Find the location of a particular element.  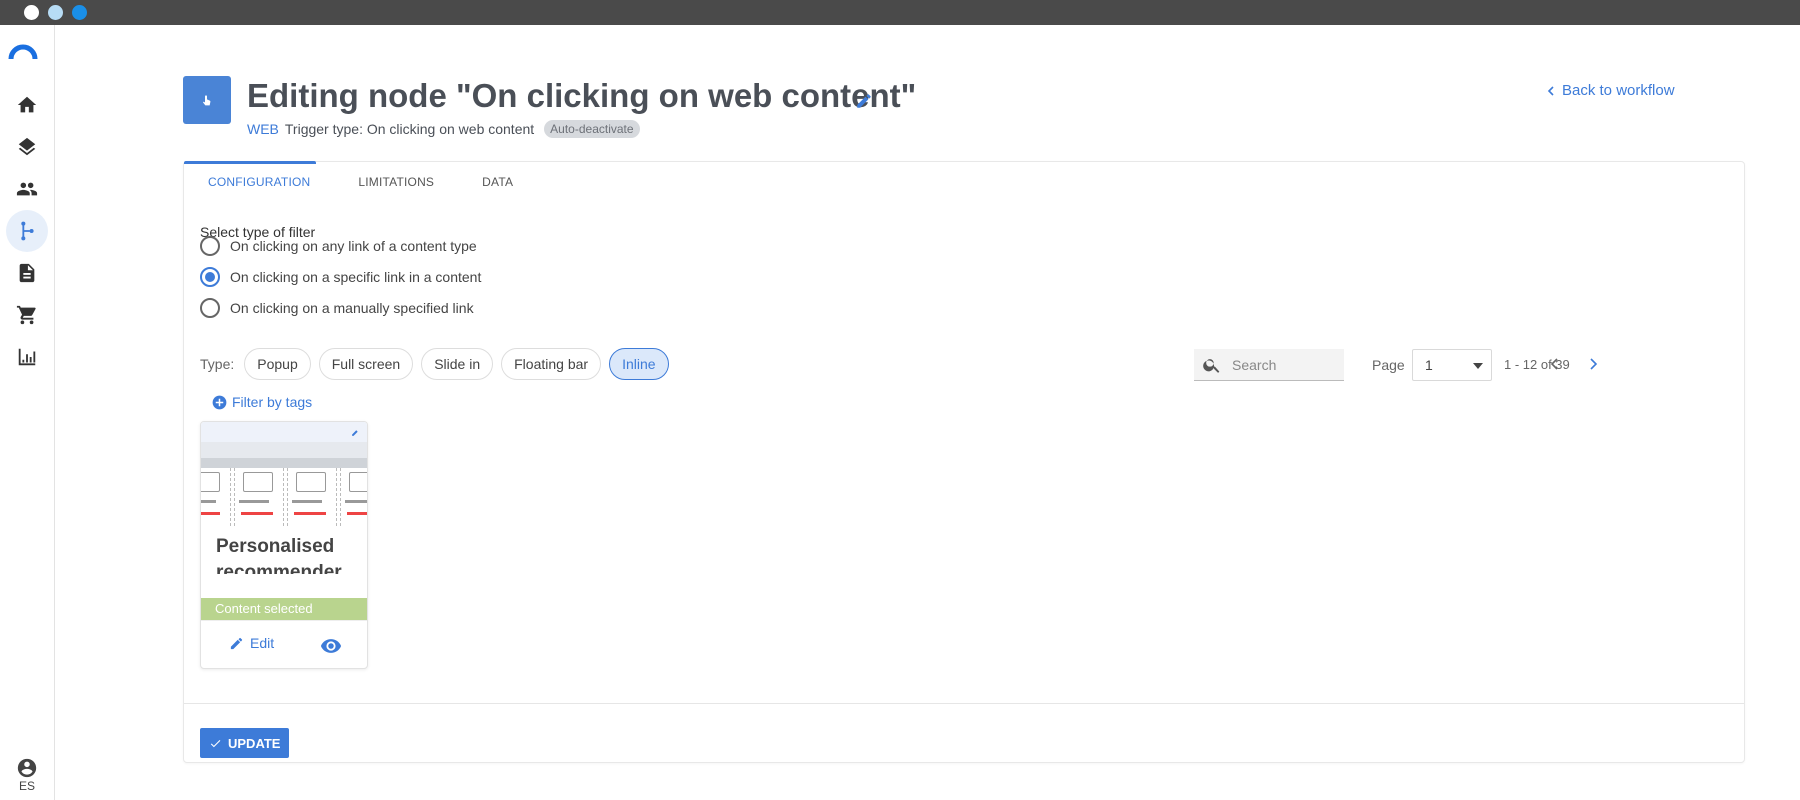

check-icon is located at coordinates (215, 743).